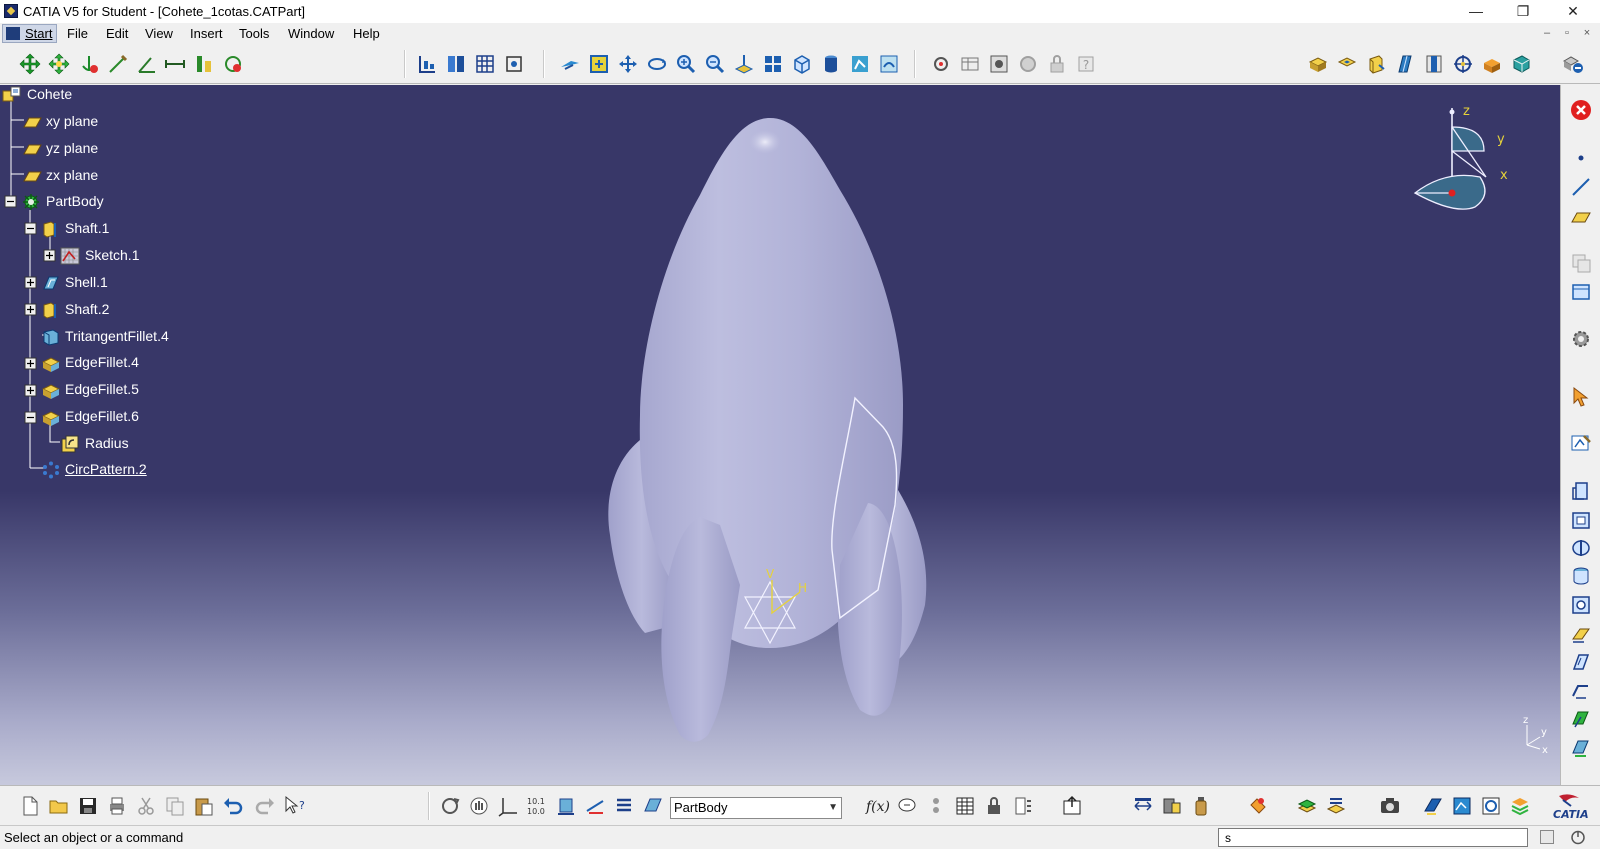 The image size is (1600, 849). What do you see at coordinates (87, 228) in the screenshot?
I see `tree-node-shaft-1: Shaft.1` at bounding box center [87, 228].